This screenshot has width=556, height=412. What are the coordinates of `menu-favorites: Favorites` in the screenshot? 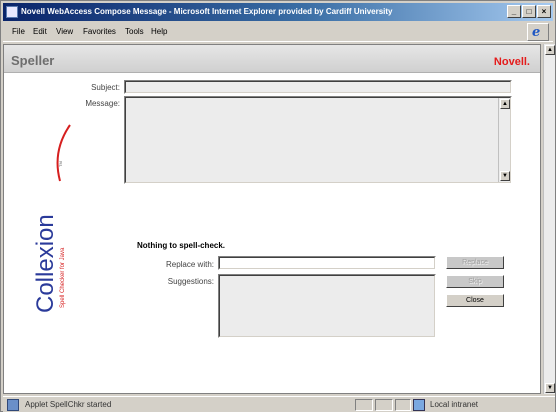 It's located at (99, 31).